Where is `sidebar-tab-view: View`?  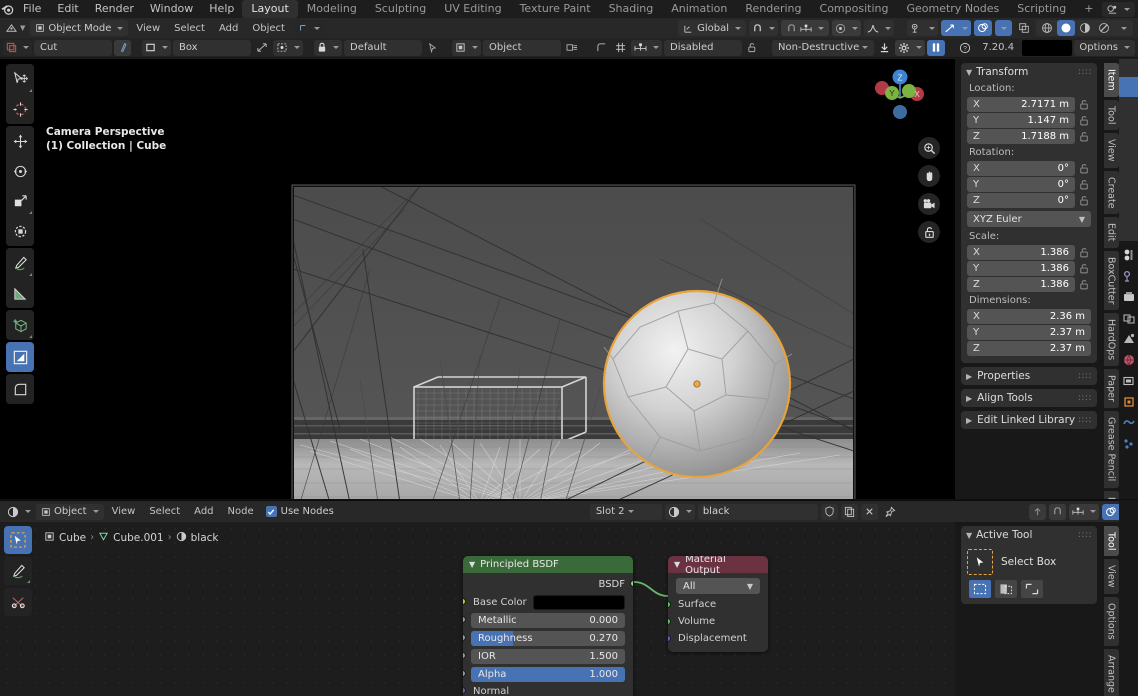
sidebar-tab-view: View is located at coordinates (1111, 150).